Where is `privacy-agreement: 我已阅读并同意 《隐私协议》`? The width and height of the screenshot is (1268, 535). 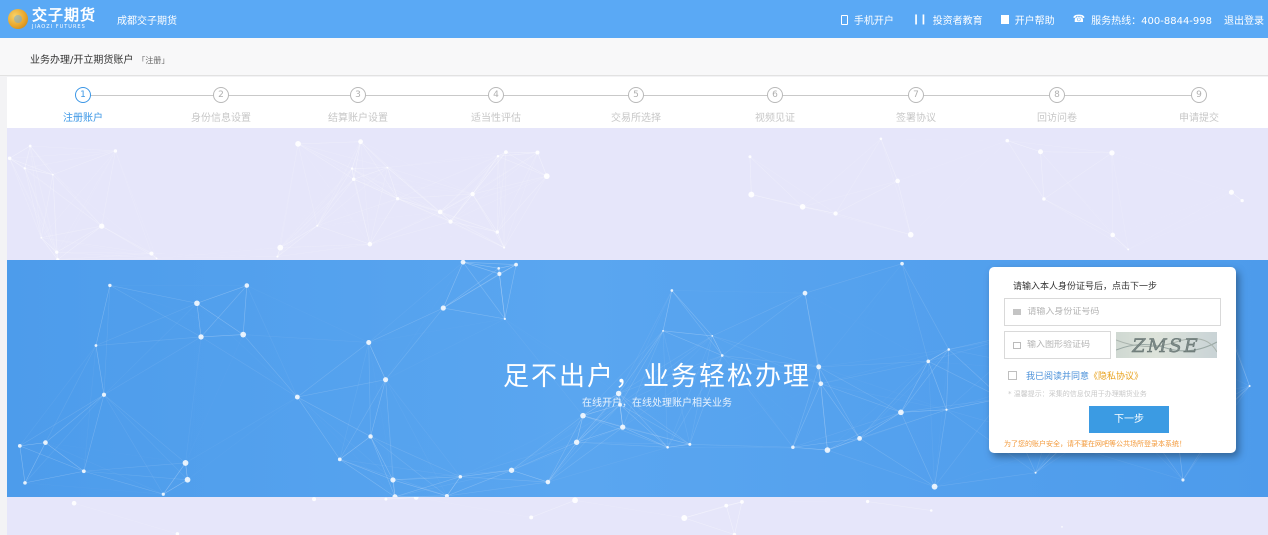 privacy-agreement: 我已阅读并同意 《隐私协议》 is located at coordinates (1075, 375).